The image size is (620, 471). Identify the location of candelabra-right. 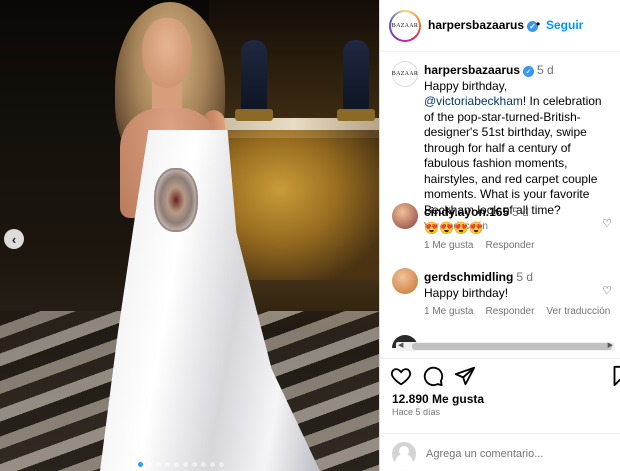
(356, 80).